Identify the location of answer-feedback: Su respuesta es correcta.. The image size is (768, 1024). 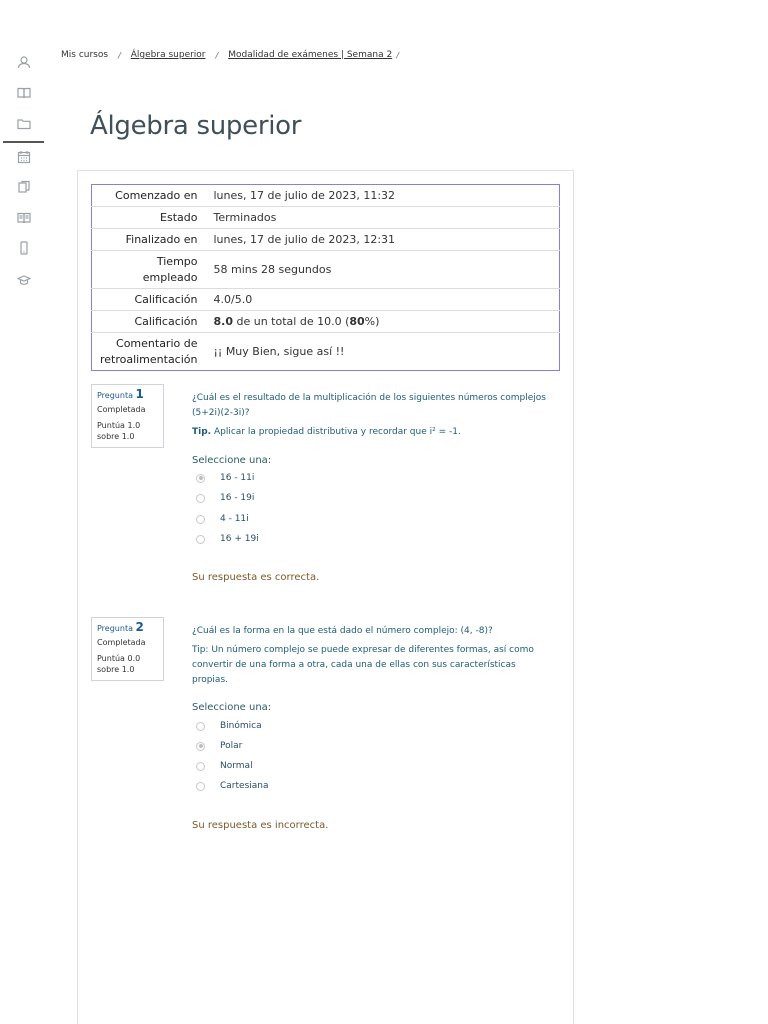
(256, 577).